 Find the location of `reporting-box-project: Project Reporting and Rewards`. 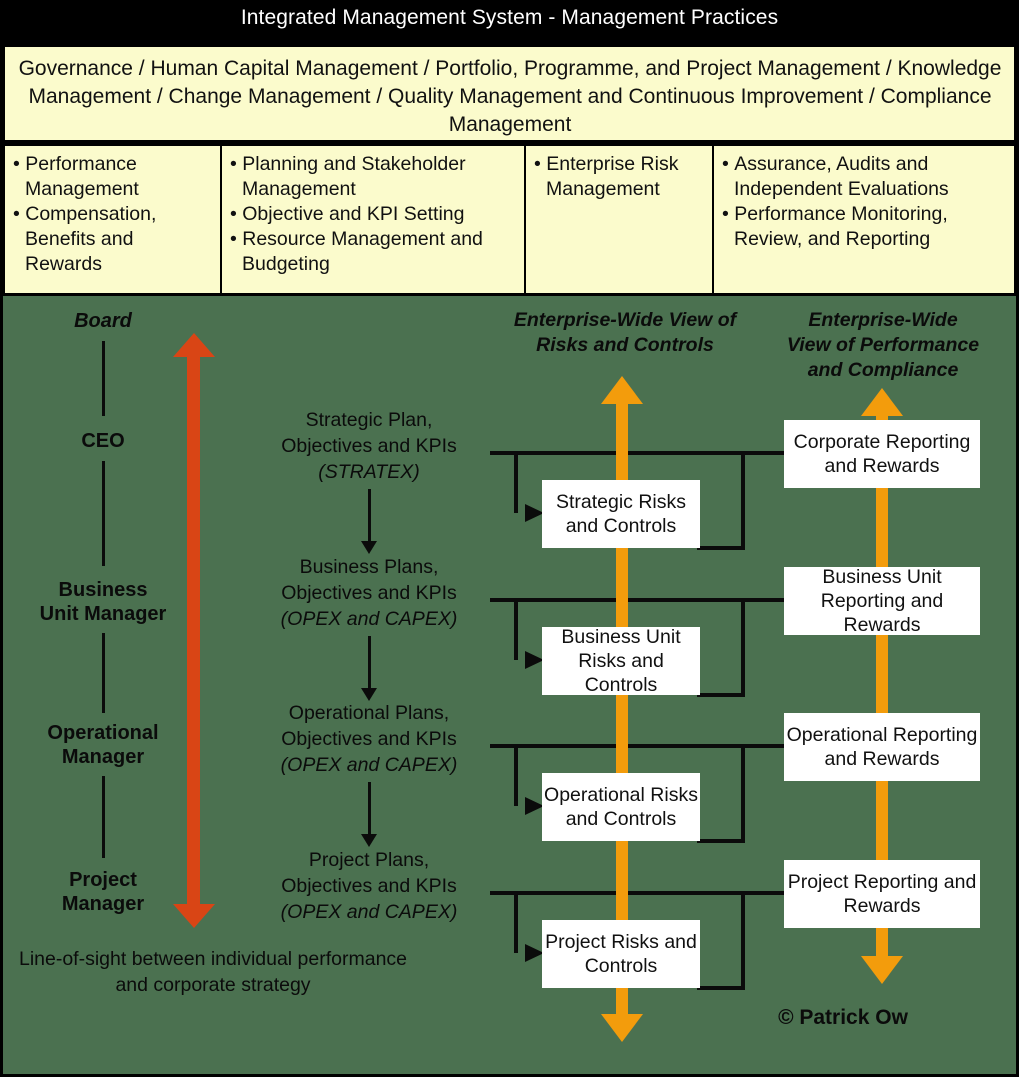

reporting-box-project: Project Reporting and Rewards is located at coordinates (882, 894).